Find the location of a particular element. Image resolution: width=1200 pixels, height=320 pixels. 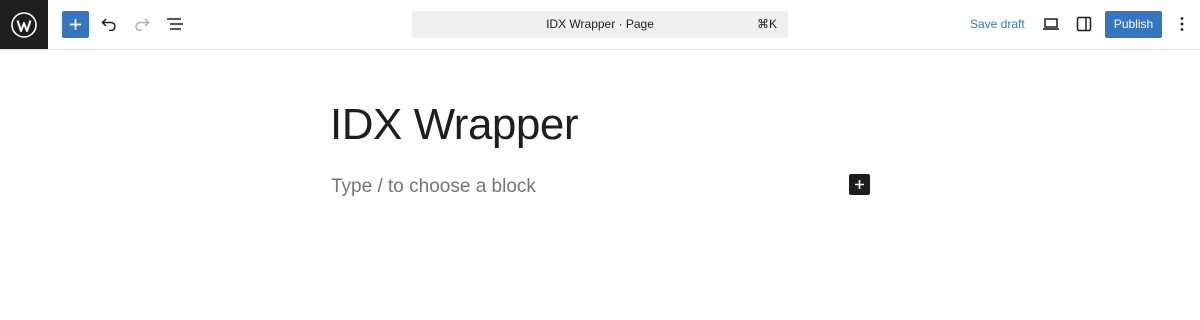

undo-button is located at coordinates (109, 24).